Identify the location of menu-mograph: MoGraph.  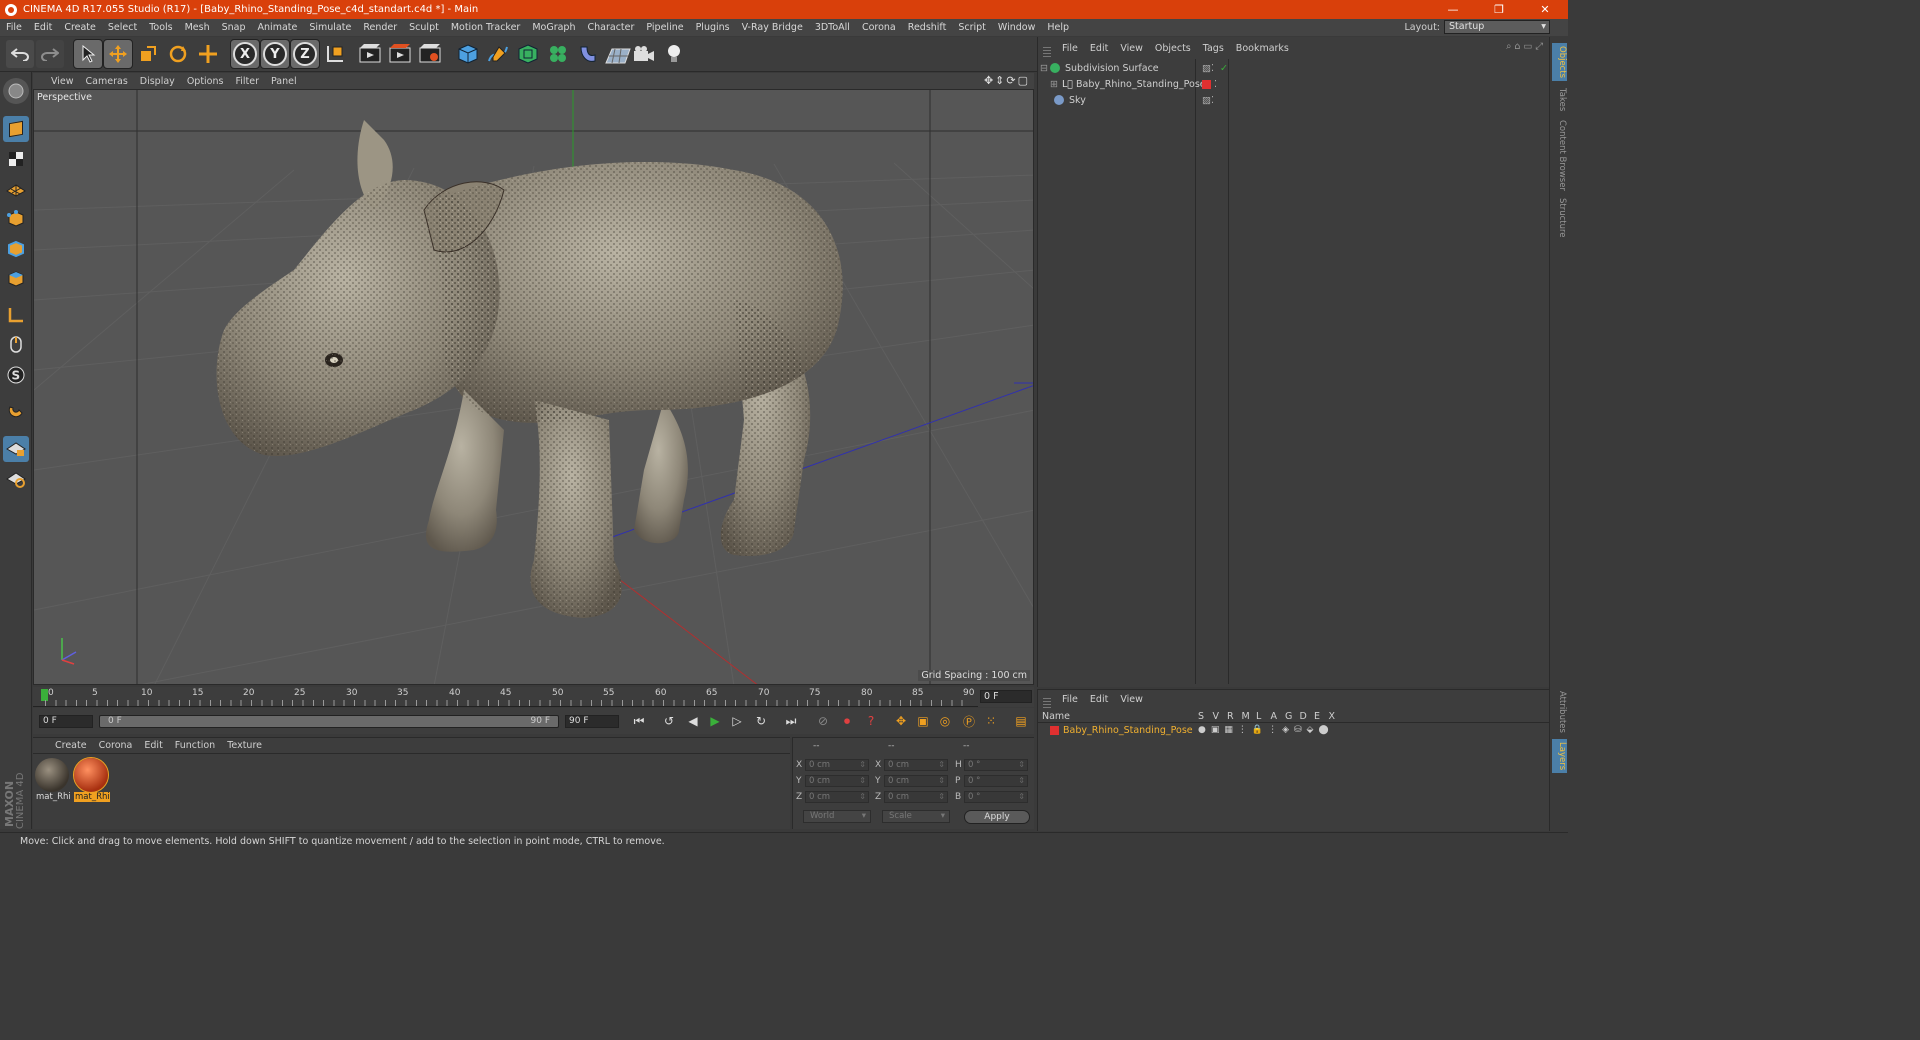
(553, 27).